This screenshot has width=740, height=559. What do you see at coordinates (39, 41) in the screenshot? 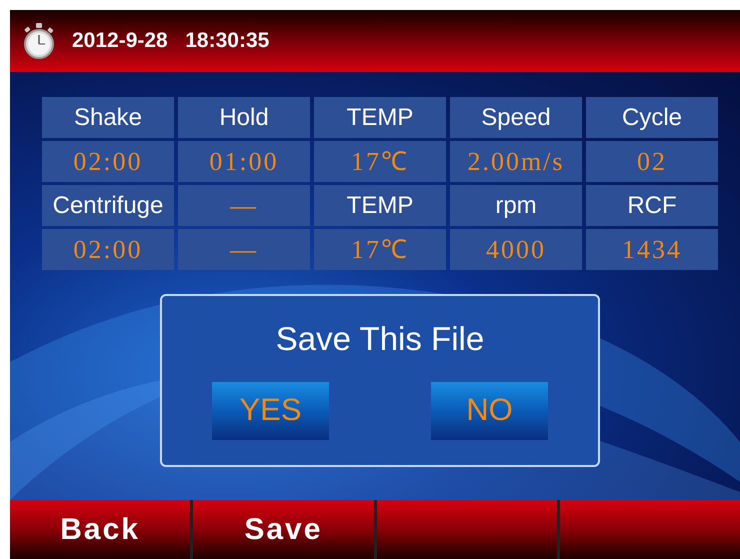
I see `stopwatch-icon` at bounding box center [39, 41].